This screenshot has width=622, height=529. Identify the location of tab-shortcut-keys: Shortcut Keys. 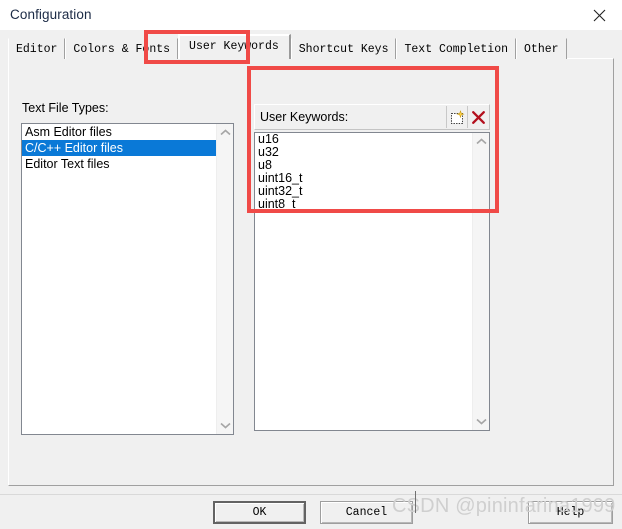
(343, 48).